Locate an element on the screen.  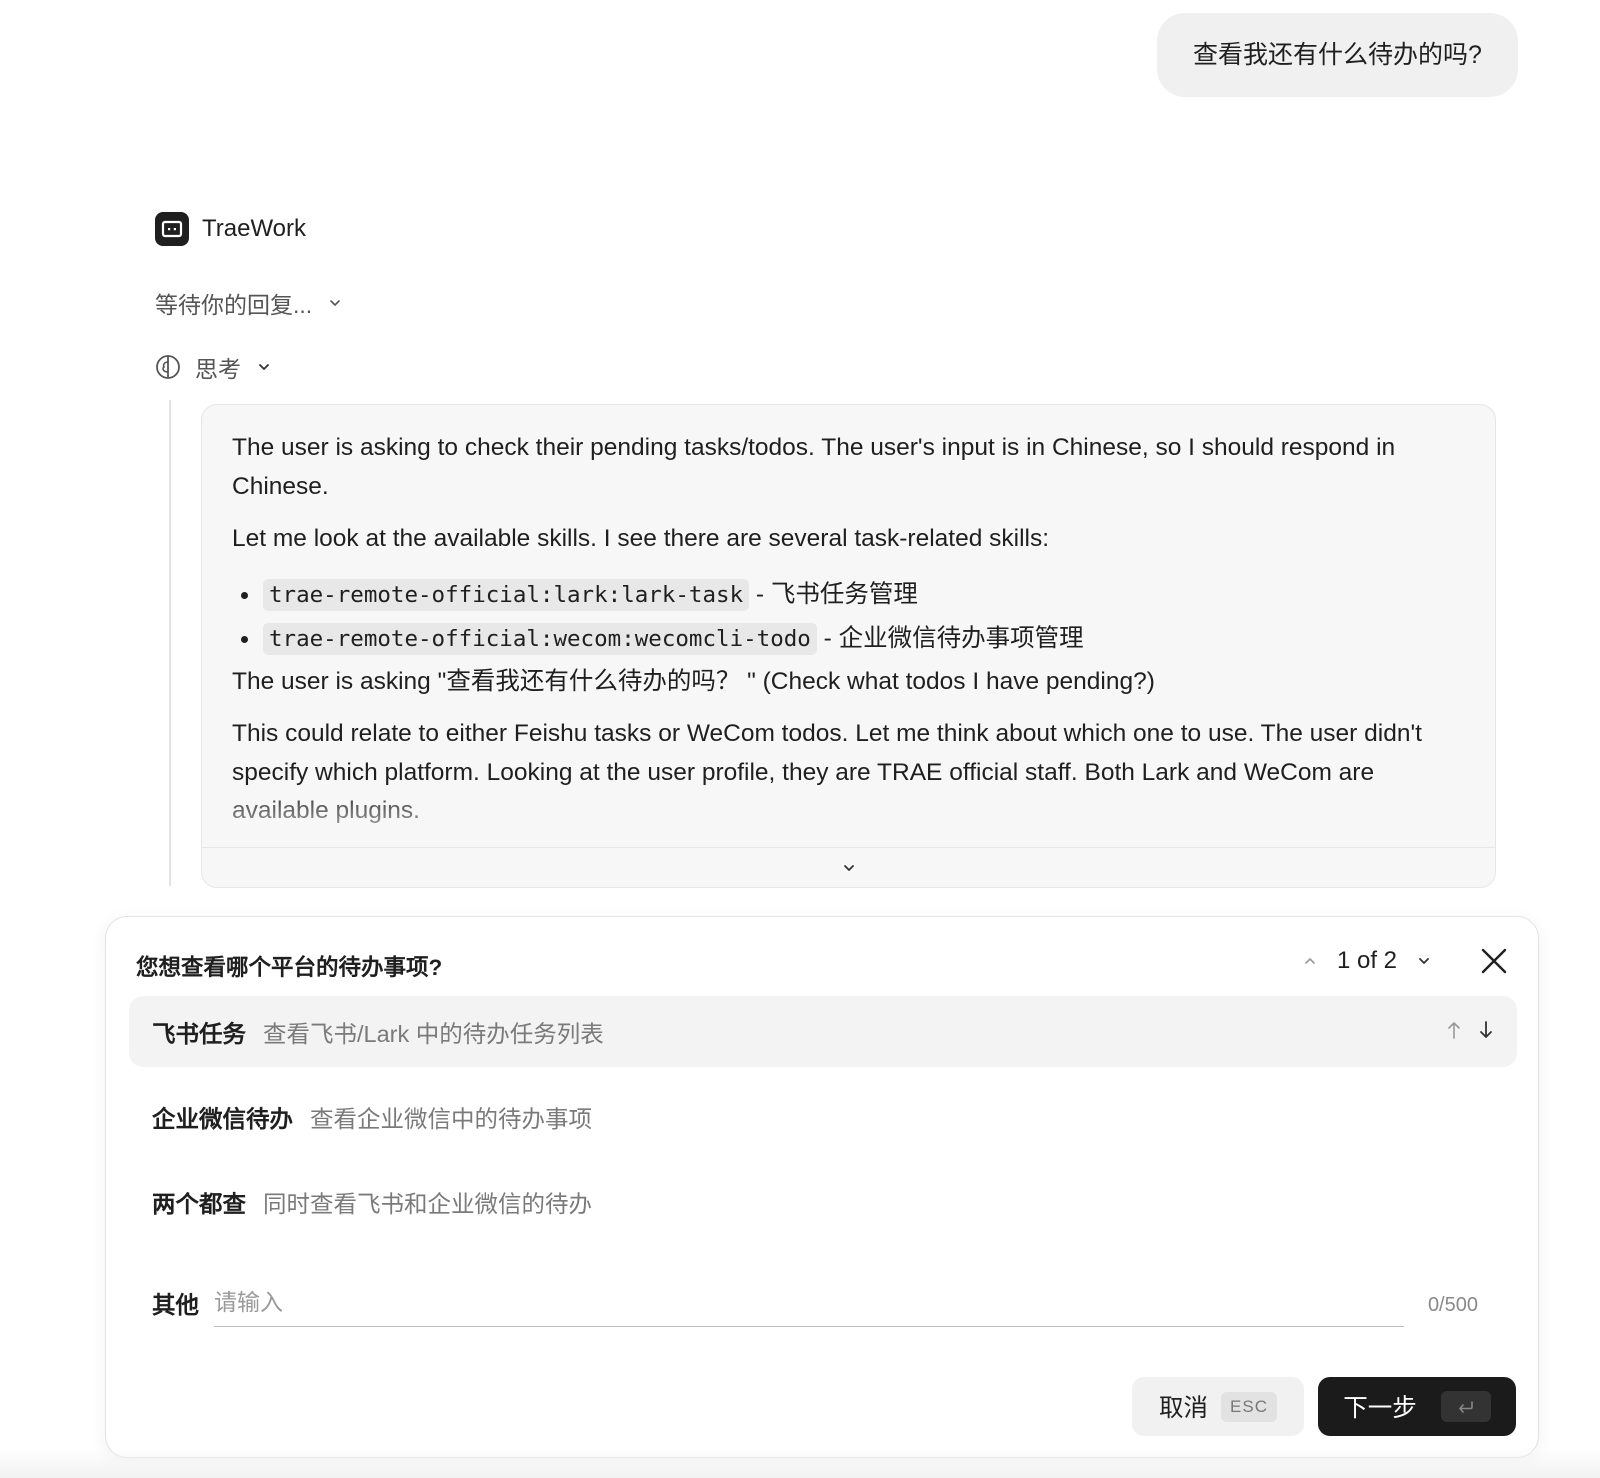
char-counter: 0/500 is located at coordinates (1452, 1305).